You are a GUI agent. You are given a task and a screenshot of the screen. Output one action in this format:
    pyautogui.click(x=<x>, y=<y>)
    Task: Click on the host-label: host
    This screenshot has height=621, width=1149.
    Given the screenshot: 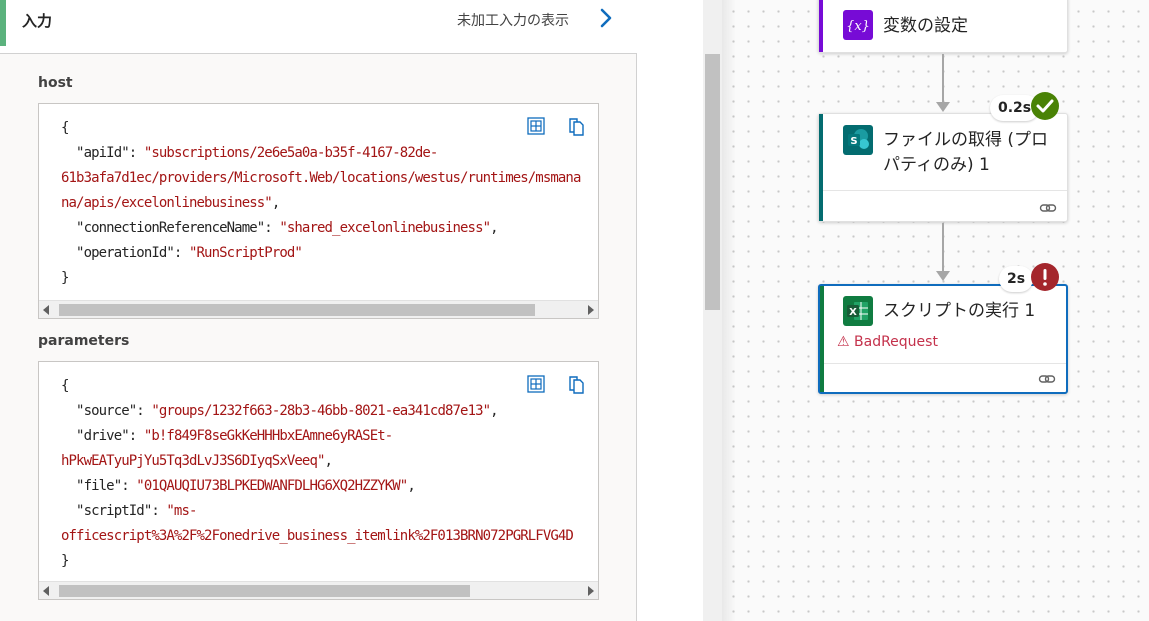 What is the action you would take?
    pyautogui.click(x=55, y=83)
    